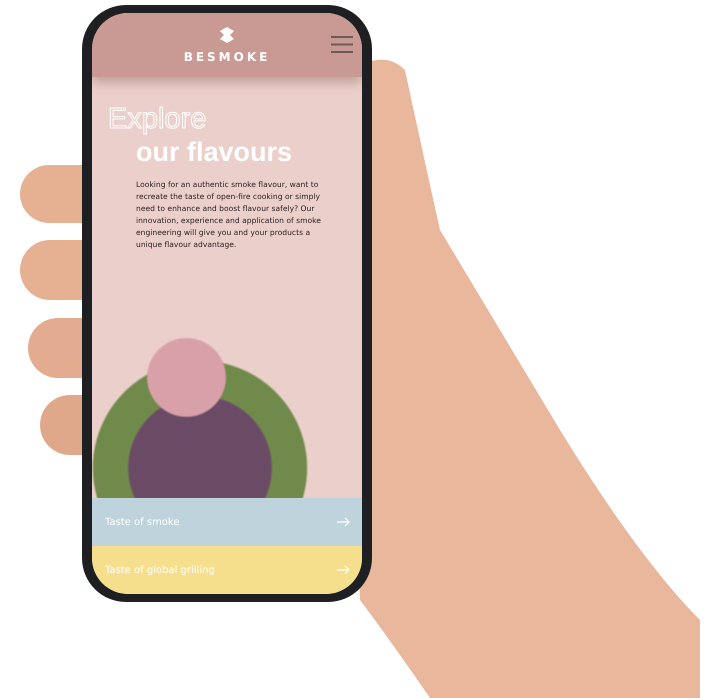 The height and width of the screenshot is (698, 711). Describe the element at coordinates (342, 44) in the screenshot. I see `menu-icon` at that location.